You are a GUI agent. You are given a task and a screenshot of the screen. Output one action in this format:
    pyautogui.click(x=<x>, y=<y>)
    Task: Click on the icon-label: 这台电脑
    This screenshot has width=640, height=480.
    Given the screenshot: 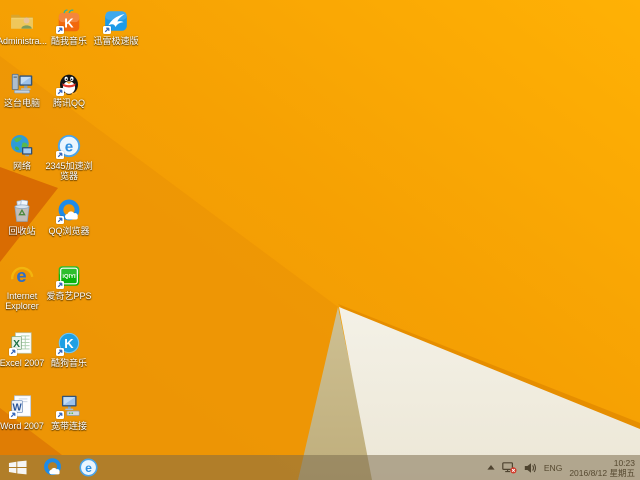 What is the action you would take?
    pyautogui.click(x=21, y=103)
    